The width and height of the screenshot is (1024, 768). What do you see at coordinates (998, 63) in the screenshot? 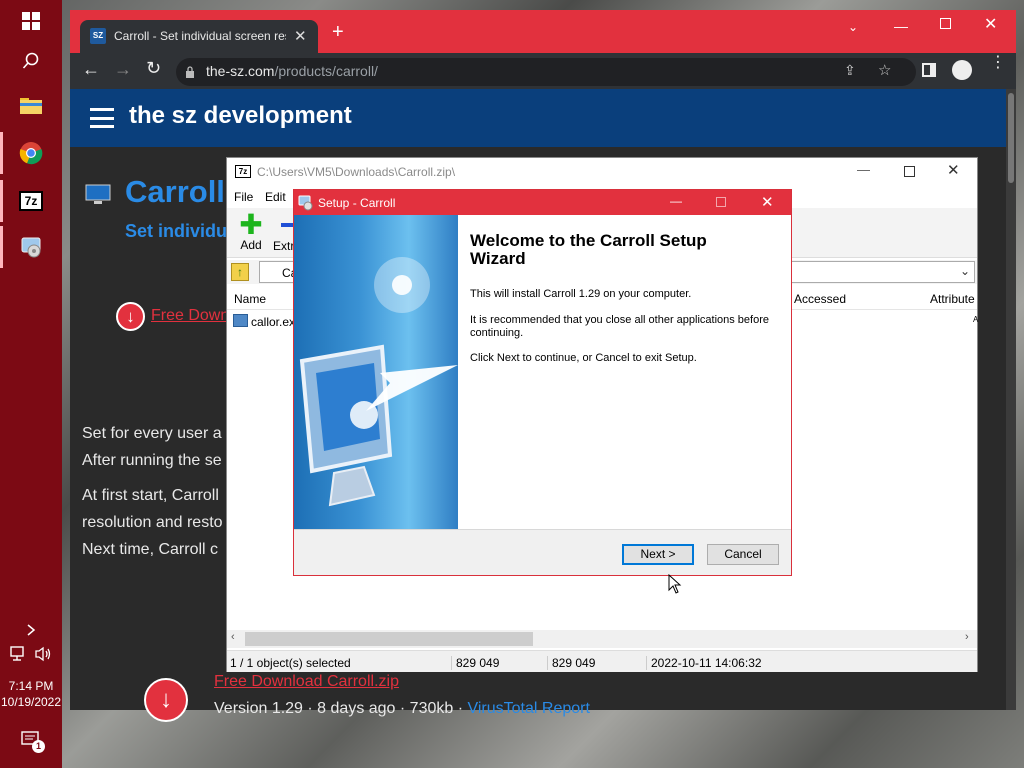
I see `menu-dots-icon: ⋮` at bounding box center [998, 63].